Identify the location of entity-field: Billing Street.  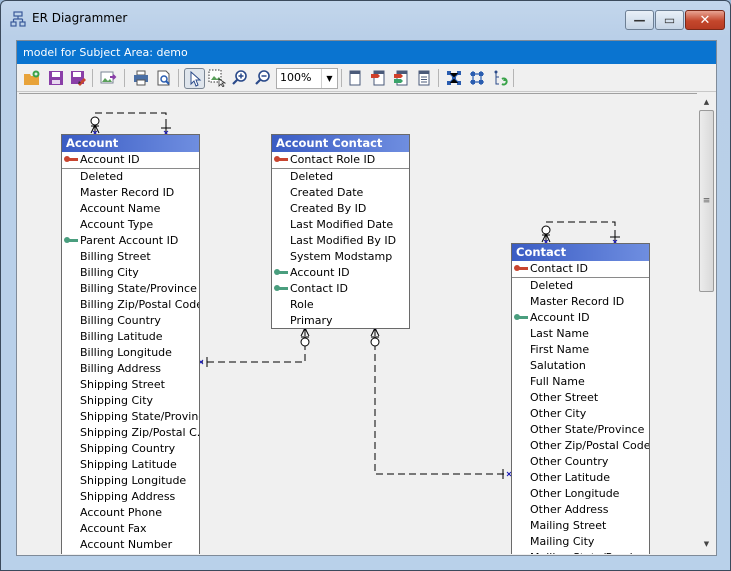
(130, 257).